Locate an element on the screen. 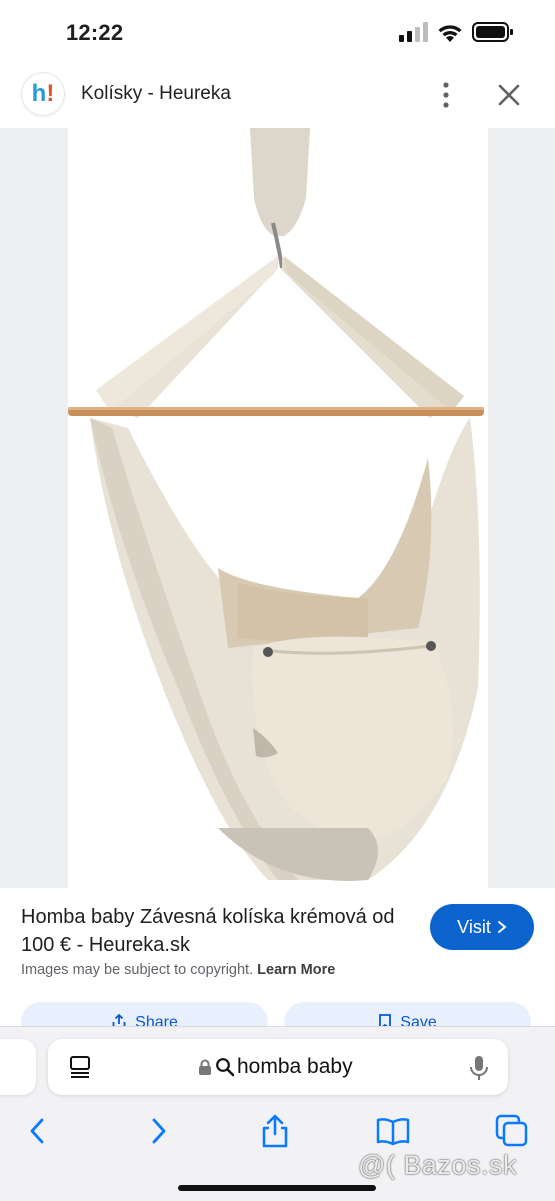  back-icon is located at coordinates (38, 1131).